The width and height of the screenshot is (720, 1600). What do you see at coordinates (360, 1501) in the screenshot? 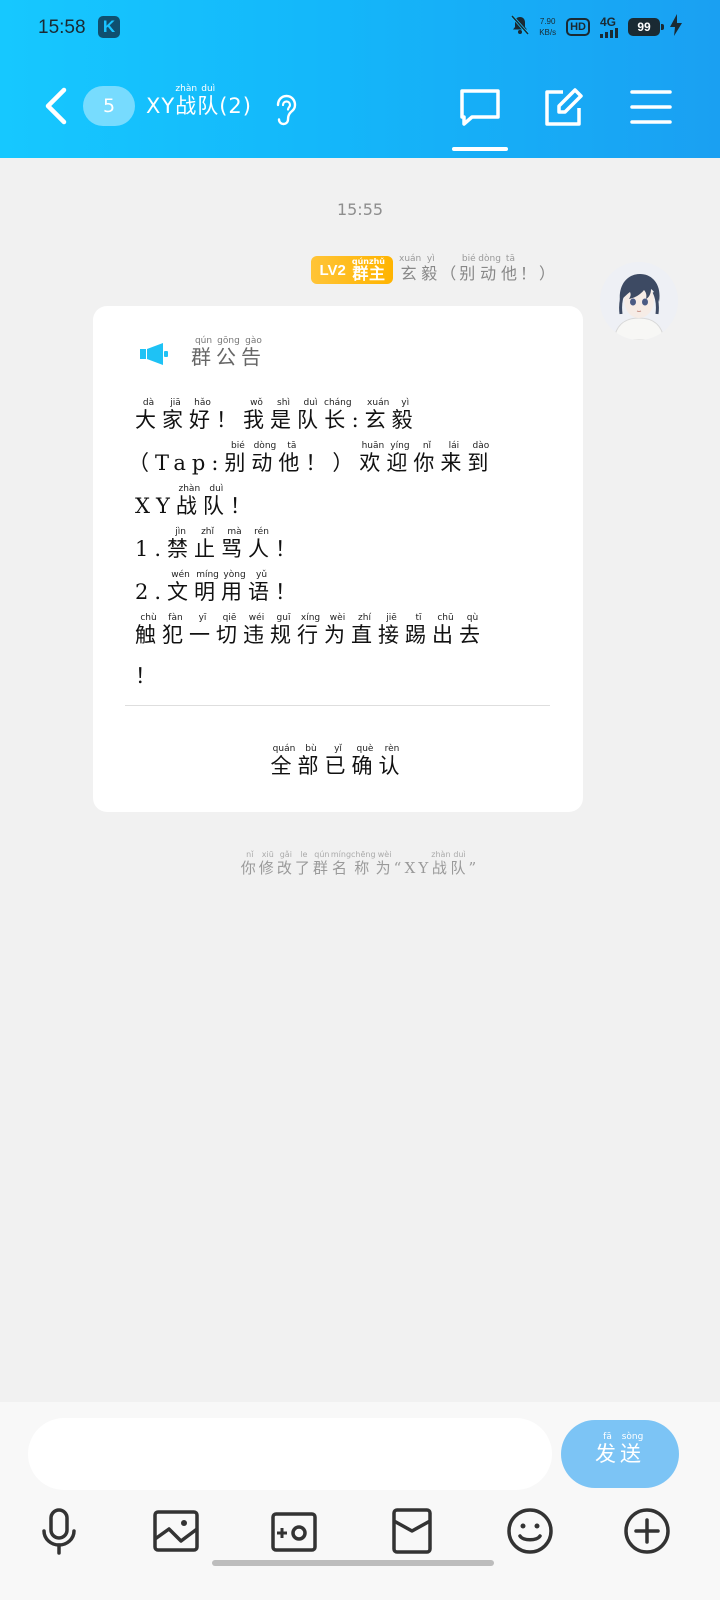
I see `input-area: 发fā送sòng` at bounding box center [360, 1501].